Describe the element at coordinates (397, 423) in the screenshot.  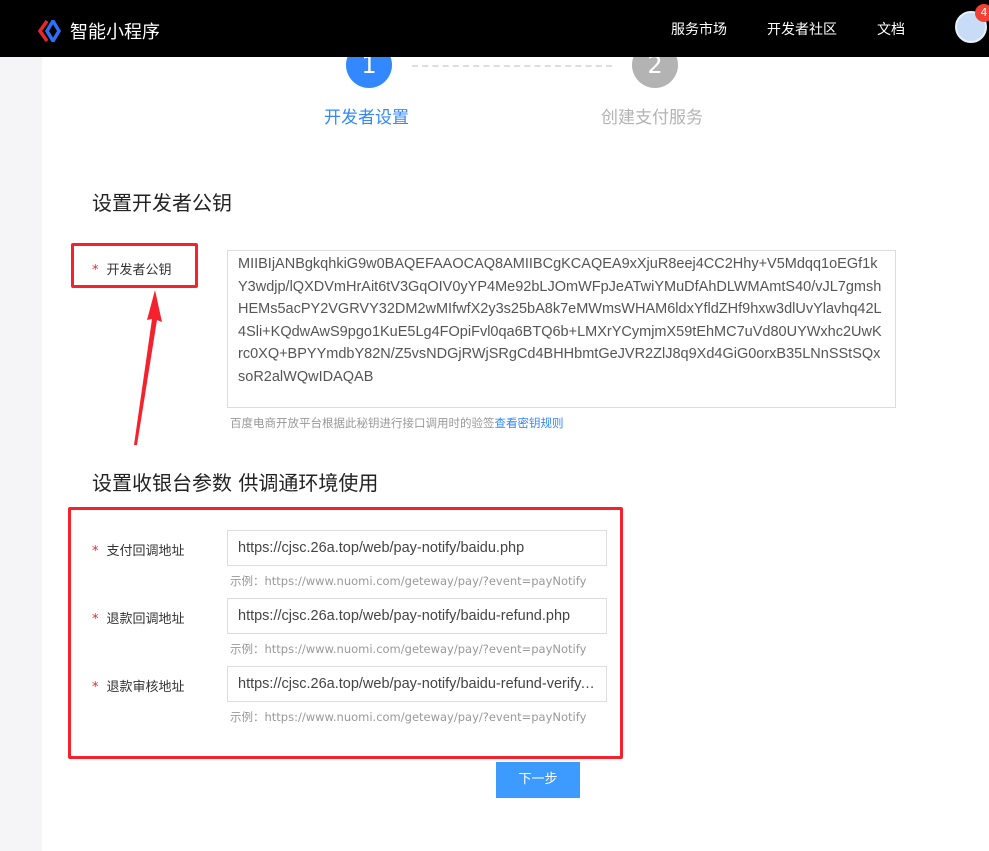
I see `public-key-help: 百度电商开放平台根据此秘钥进行接口调用时的验签查看密钥规则` at that location.